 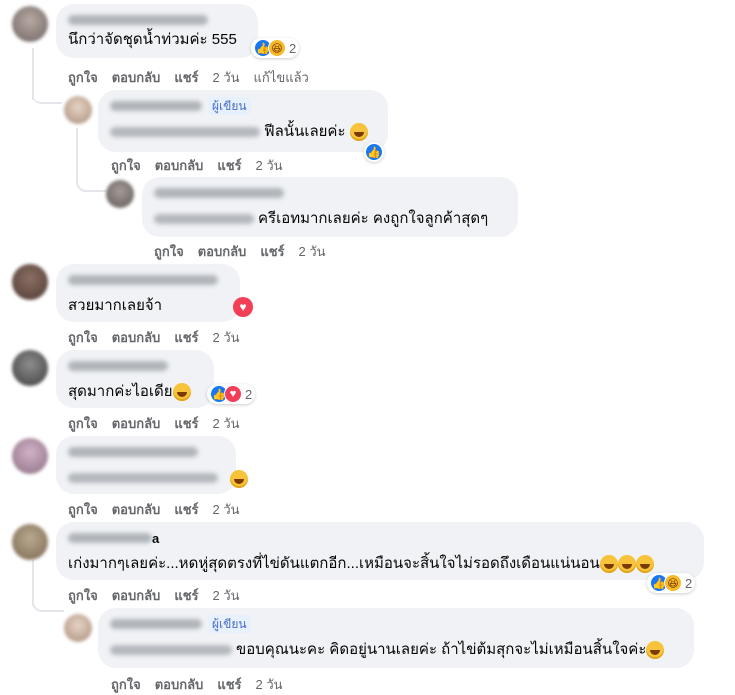 What do you see at coordinates (281, 77) in the screenshot?
I see `edited-label: แก้ไขแล้ว` at bounding box center [281, 77].